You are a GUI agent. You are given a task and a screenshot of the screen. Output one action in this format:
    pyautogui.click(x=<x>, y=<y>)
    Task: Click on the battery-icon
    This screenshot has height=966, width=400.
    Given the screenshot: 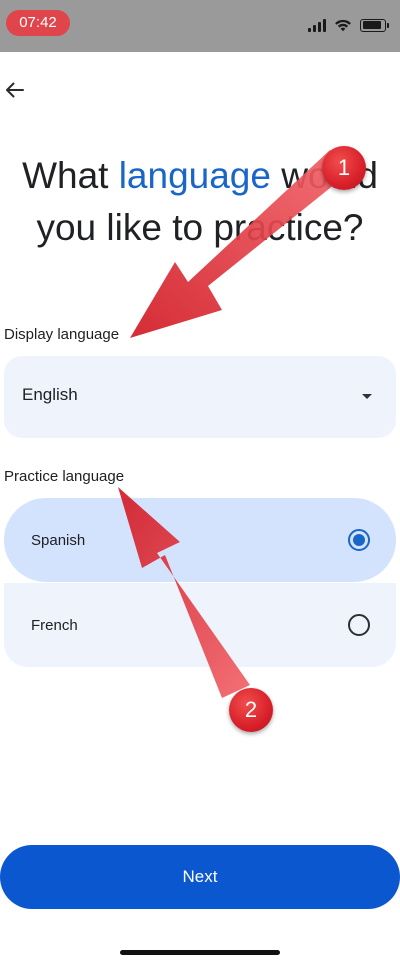 What is the action you would take?
    pyautogui.click(x=374, y=25)
    